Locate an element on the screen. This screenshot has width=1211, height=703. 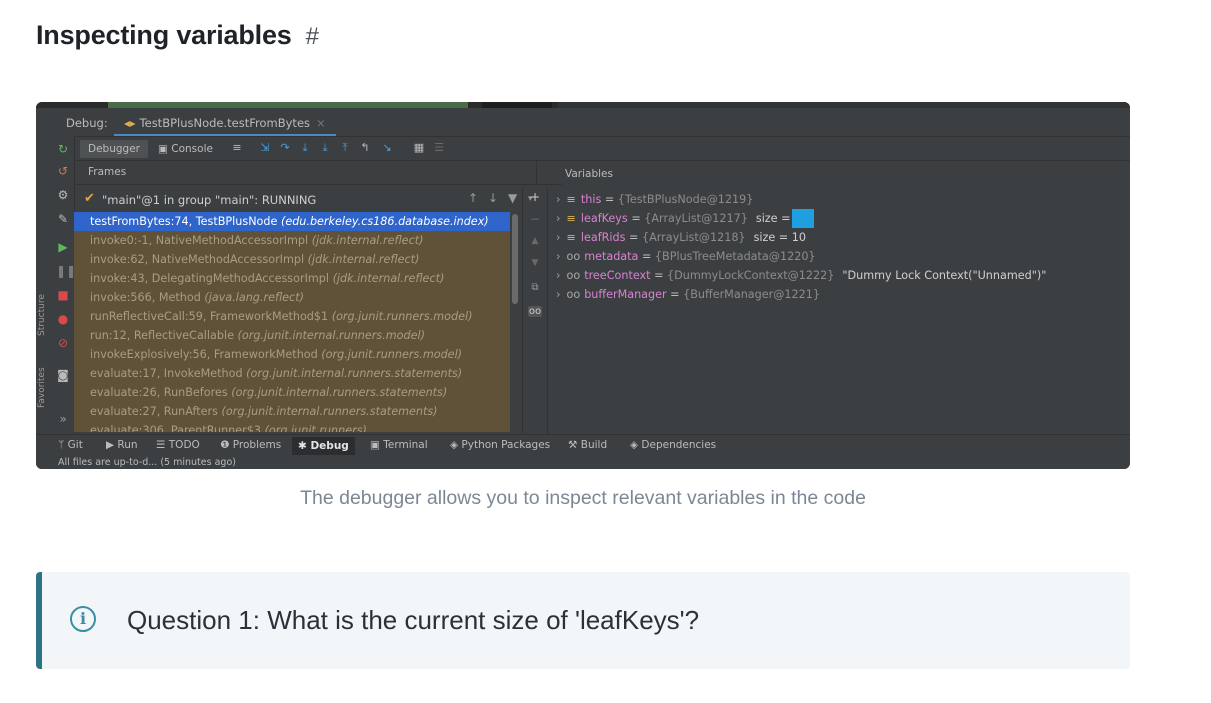
debug-run-icon: ◂▸ is located at coordinates (130, 123).